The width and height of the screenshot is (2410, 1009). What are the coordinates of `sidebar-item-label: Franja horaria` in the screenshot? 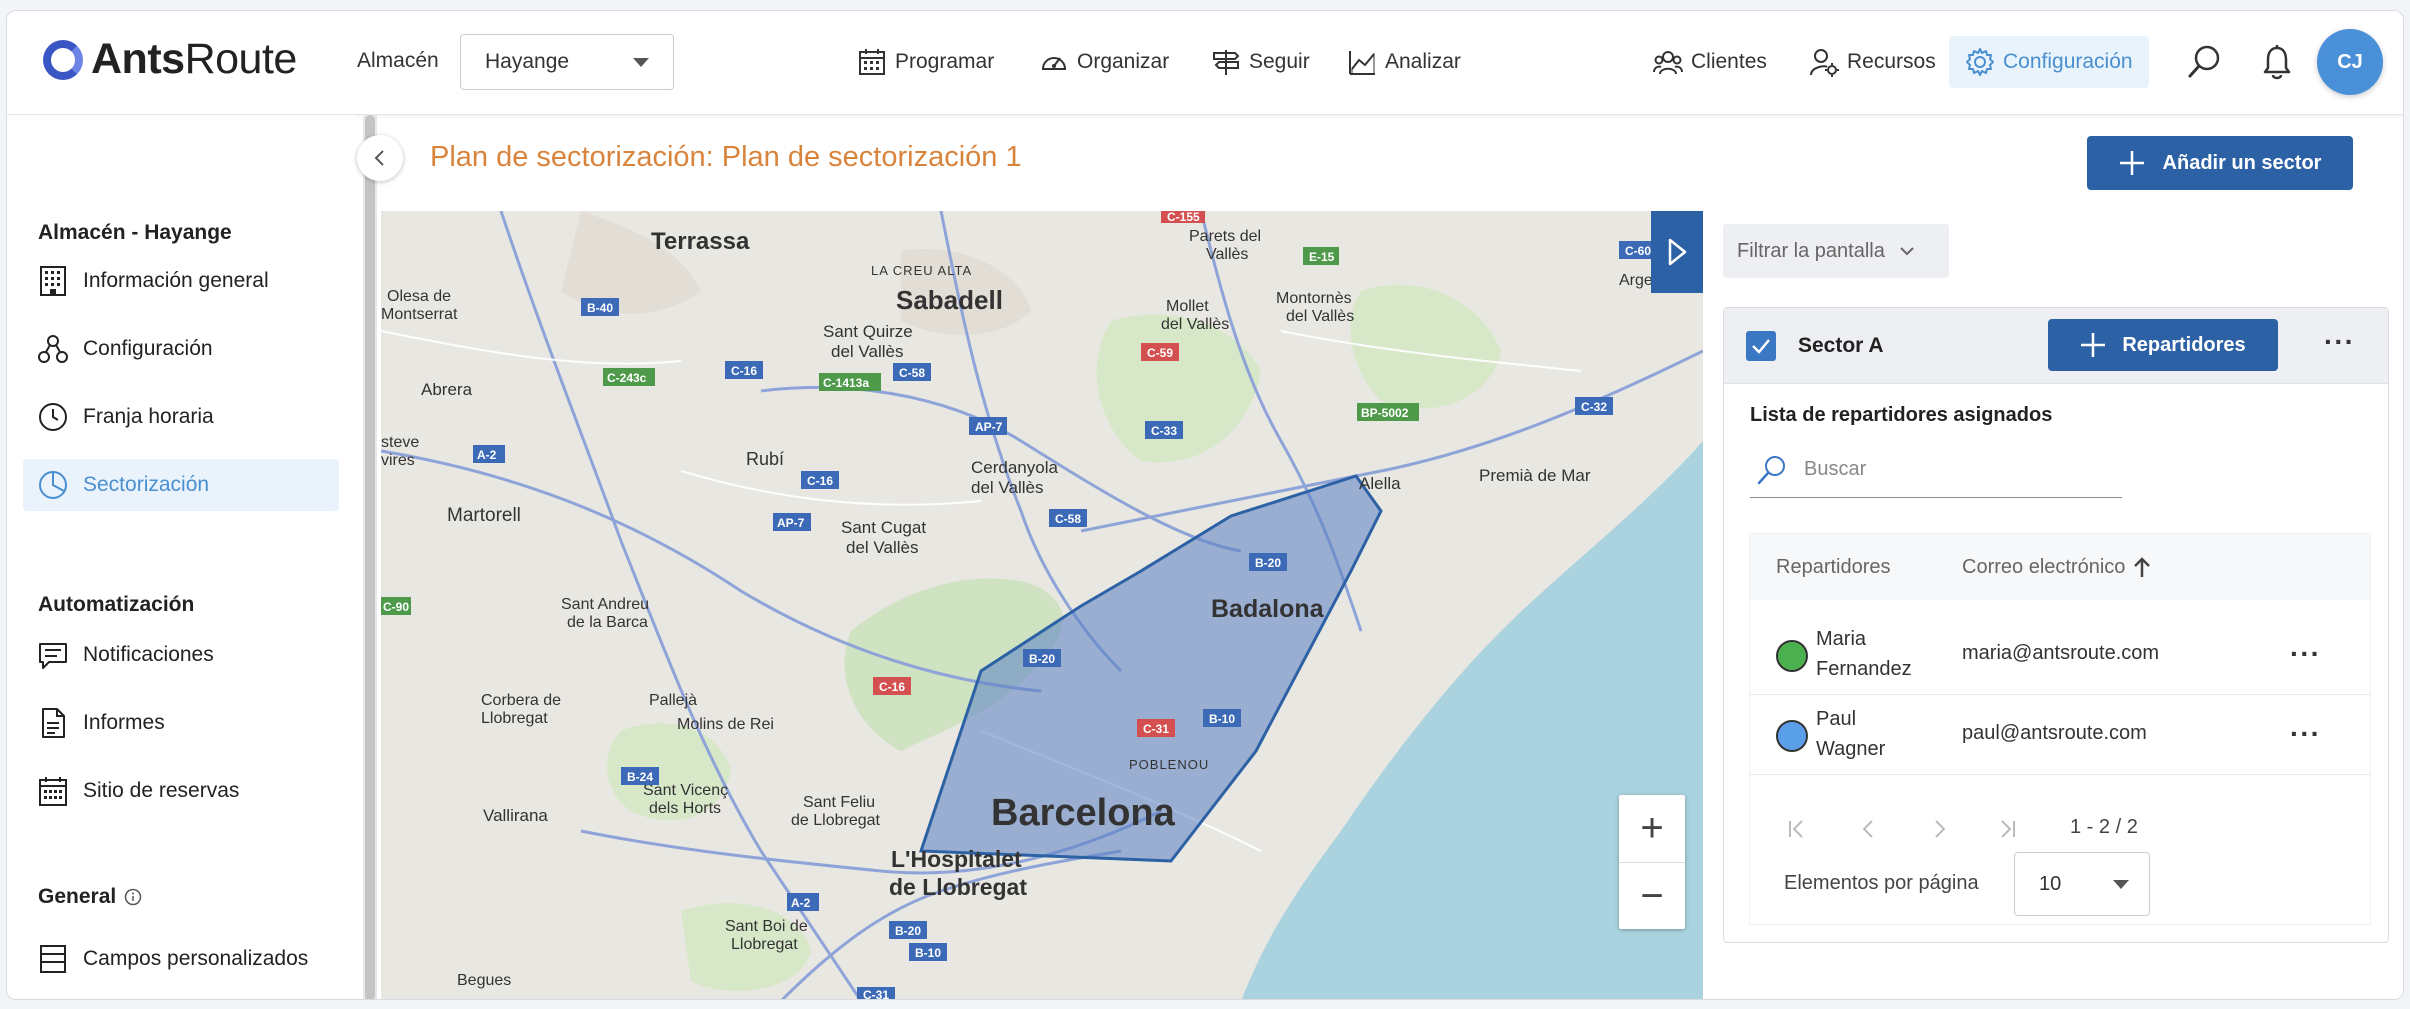 It's located at (148, 416).